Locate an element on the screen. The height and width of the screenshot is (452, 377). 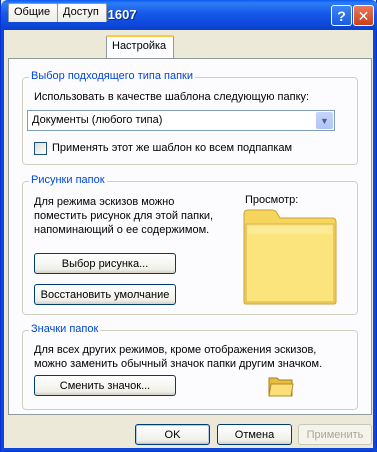
restore-default-button: Восстановить умолчание is located at coordinates (105, 294).